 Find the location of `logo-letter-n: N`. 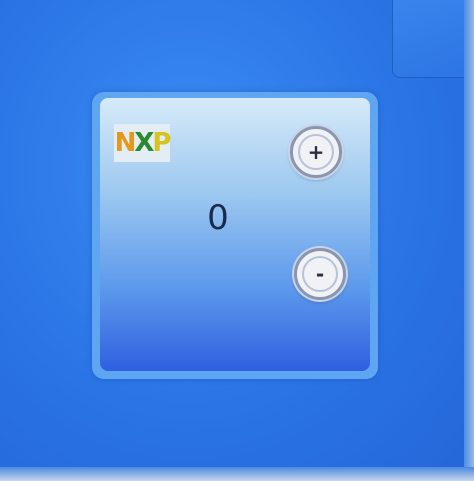

logo-letter-n: N is located at coordinates (125, 143).